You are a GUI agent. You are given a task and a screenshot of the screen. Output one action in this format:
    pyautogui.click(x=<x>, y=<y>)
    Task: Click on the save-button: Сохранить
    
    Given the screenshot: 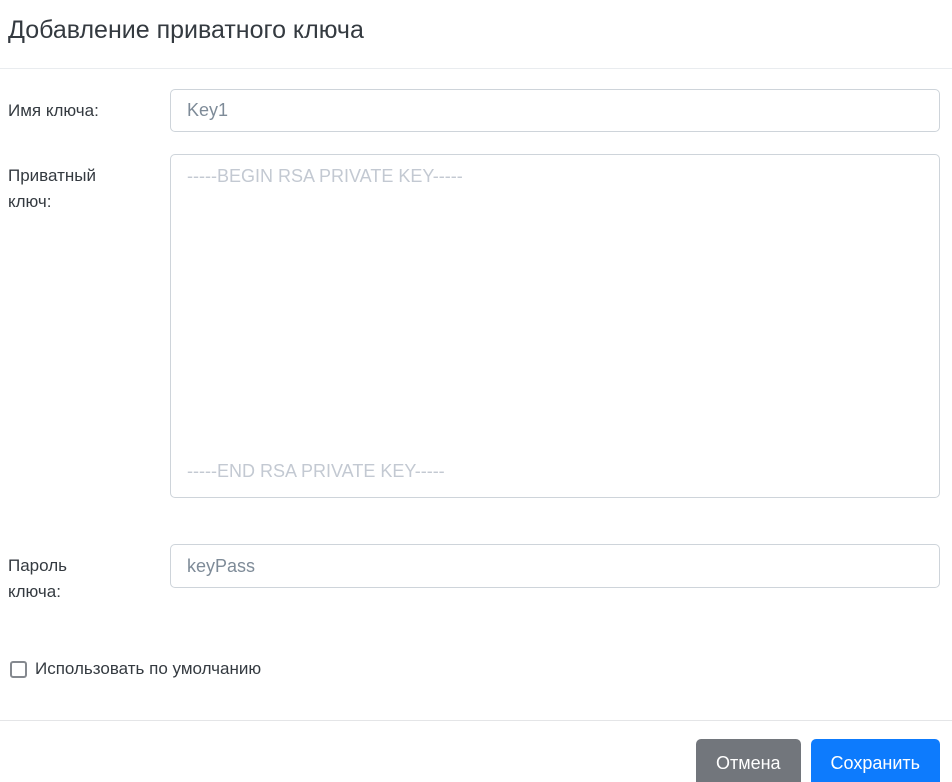 What is the action you would take?
    pyautogui.click(x=875, y=760)
    